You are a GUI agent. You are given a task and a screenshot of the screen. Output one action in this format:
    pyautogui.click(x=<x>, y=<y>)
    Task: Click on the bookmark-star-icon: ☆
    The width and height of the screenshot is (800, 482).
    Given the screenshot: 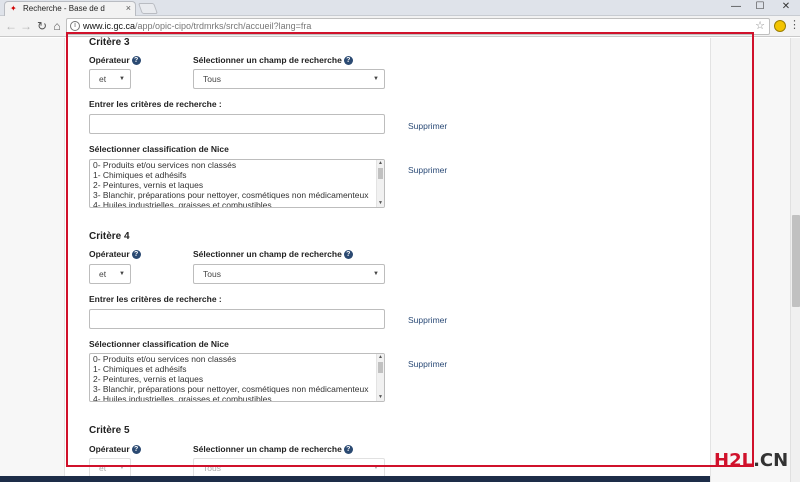 What is the action you would take?
    pyautogui.click(x=760, y=26)
    